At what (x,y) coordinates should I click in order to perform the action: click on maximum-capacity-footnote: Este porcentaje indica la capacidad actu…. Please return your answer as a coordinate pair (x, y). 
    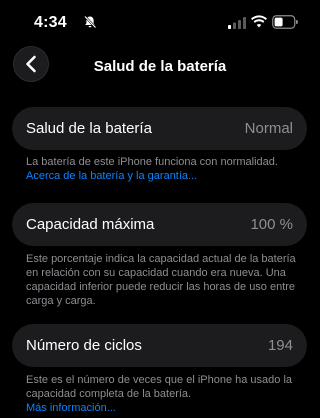
    Looking at the image, I should click on (166, 280).